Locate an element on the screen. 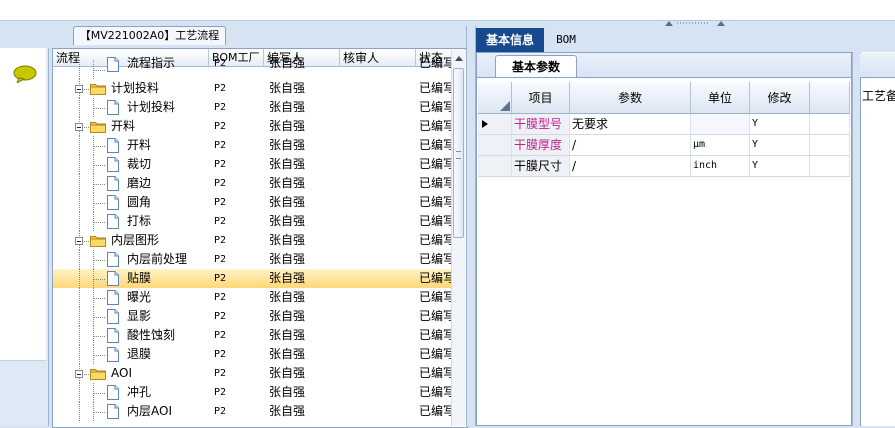 The width and height of the screenshot is (895, 428). param-header-filler is located at coordinates (830, 98).